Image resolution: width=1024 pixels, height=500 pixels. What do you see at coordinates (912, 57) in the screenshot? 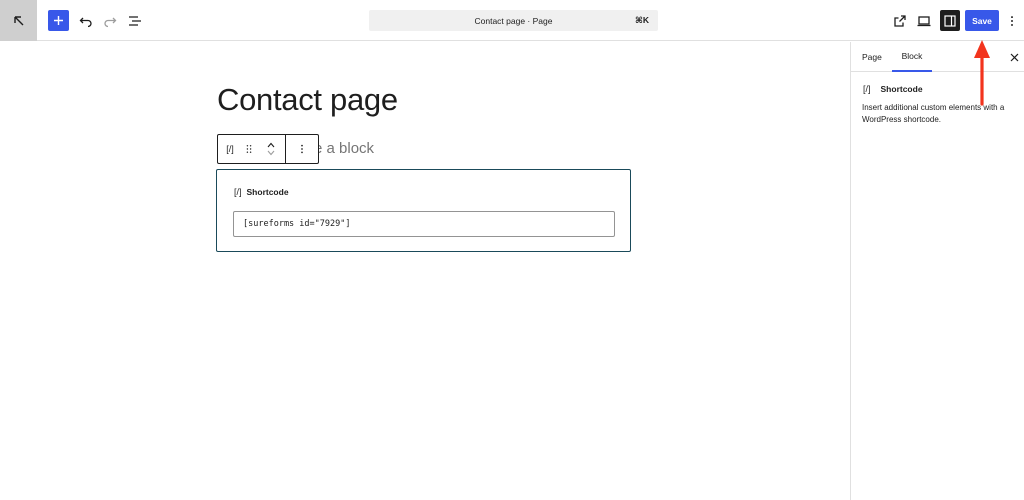
I see `tab-block: Block` at bounding box center [912, 57].